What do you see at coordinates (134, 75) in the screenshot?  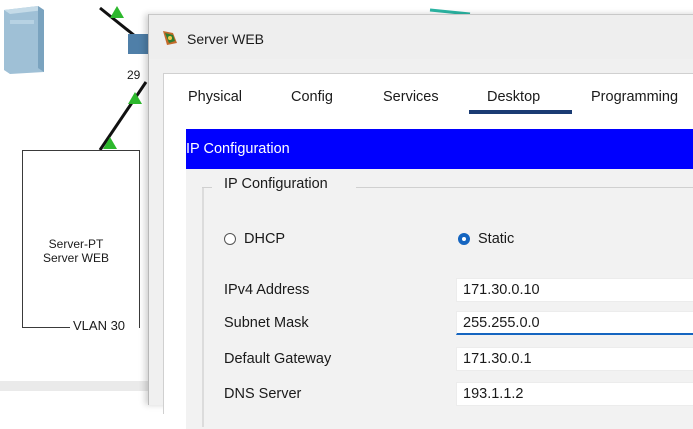 I see `switch-label: 29` at bounding box center [134, 75].